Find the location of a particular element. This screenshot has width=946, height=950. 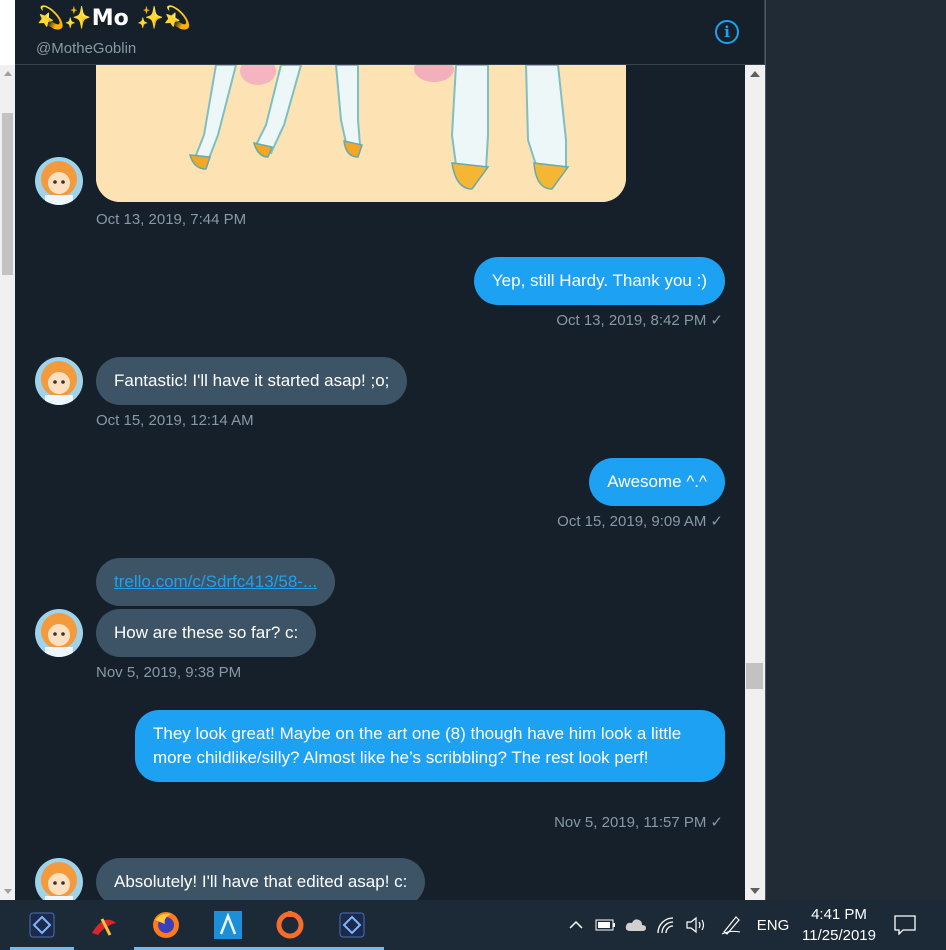

taskbar-firefox is located at coordinates (166, 925).